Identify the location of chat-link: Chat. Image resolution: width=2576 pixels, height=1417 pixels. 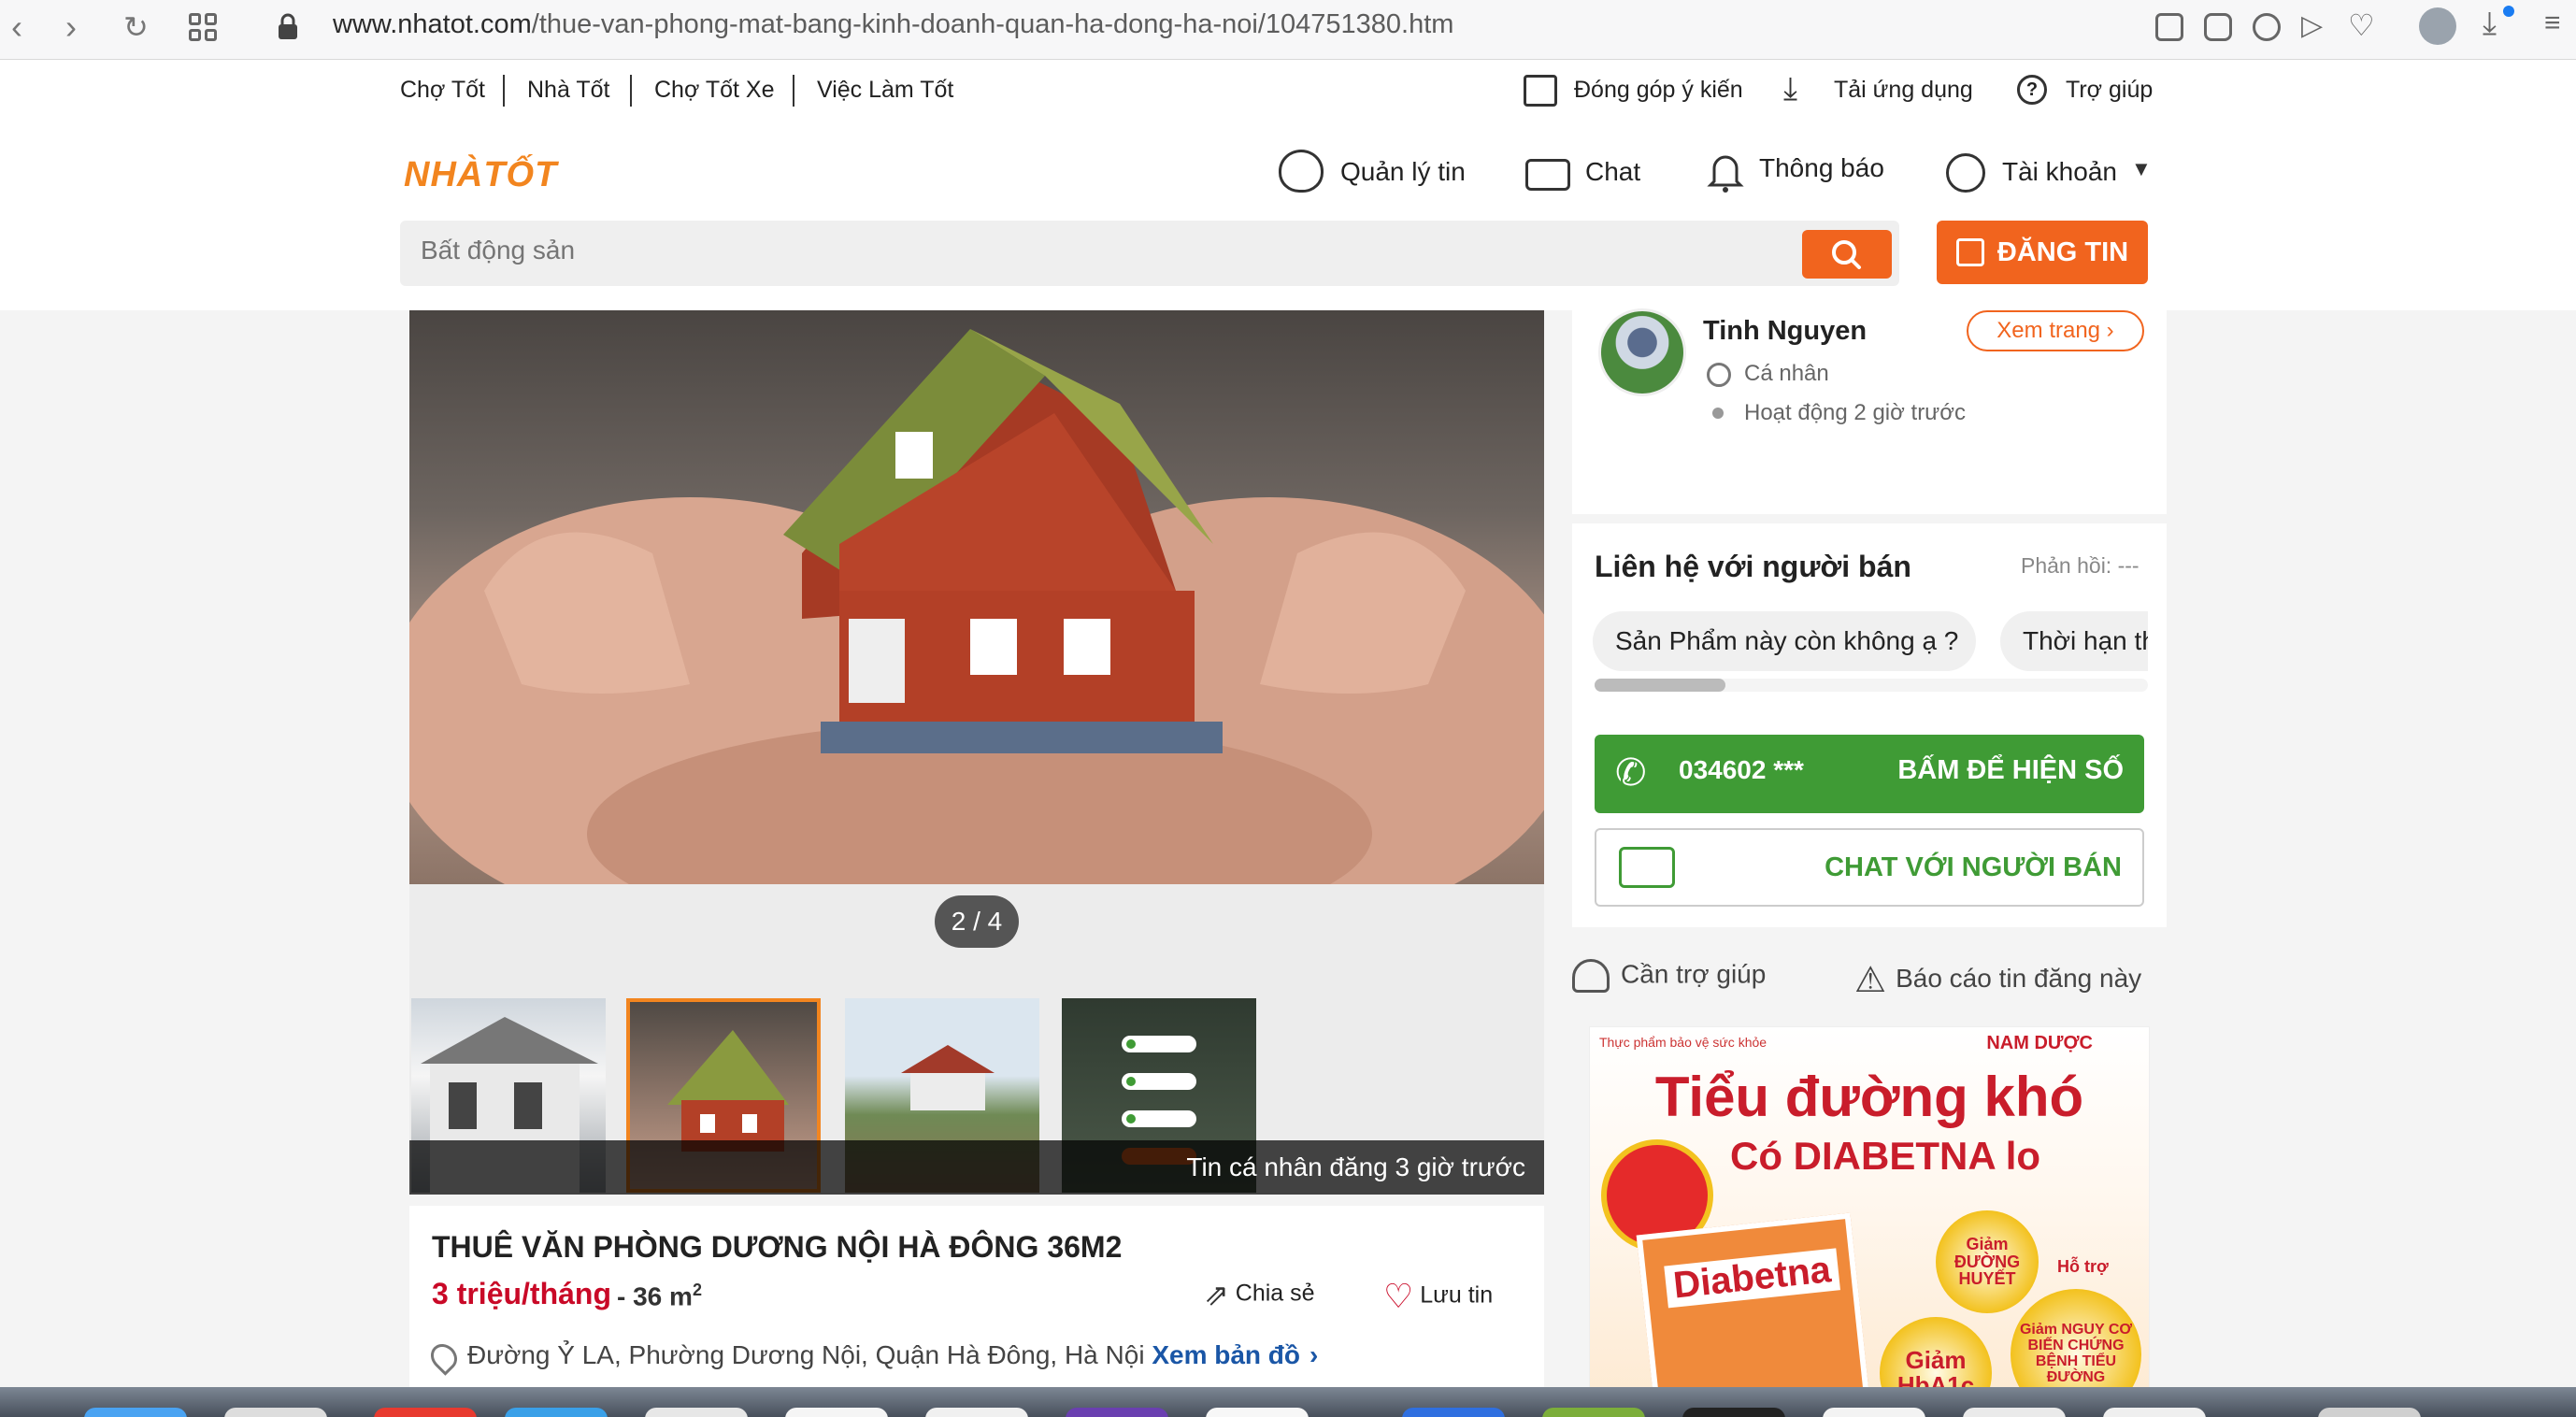
(1612, 172).